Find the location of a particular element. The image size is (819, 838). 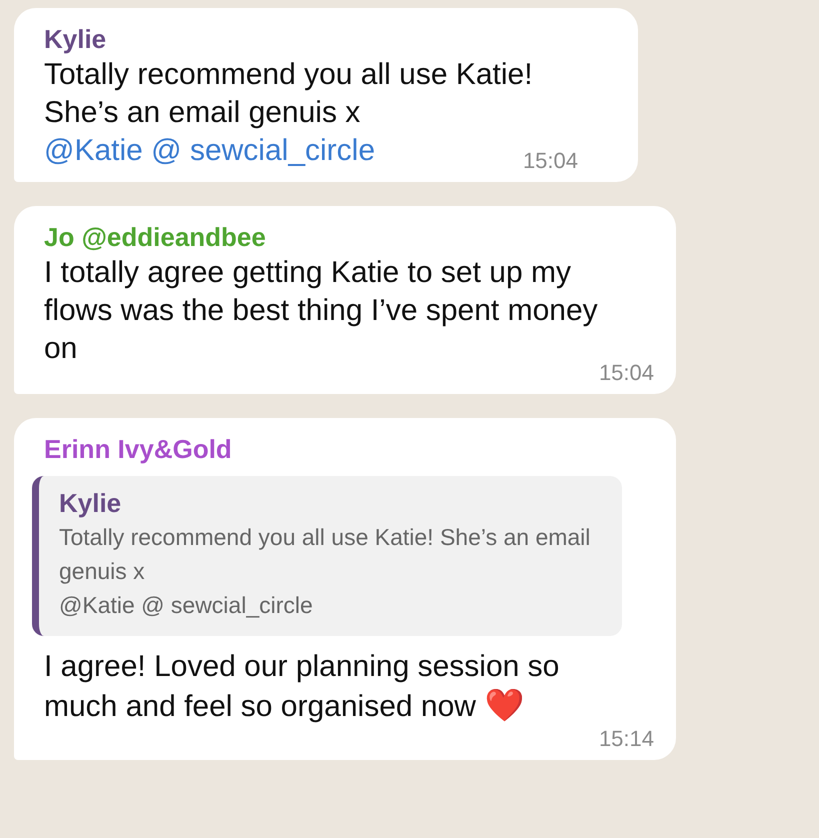

quoted-message: Kylie Totally recommend you all use Katie! She’s an email genuis x @Katie @ sewcial_circle is located at coordinates (327, 556).